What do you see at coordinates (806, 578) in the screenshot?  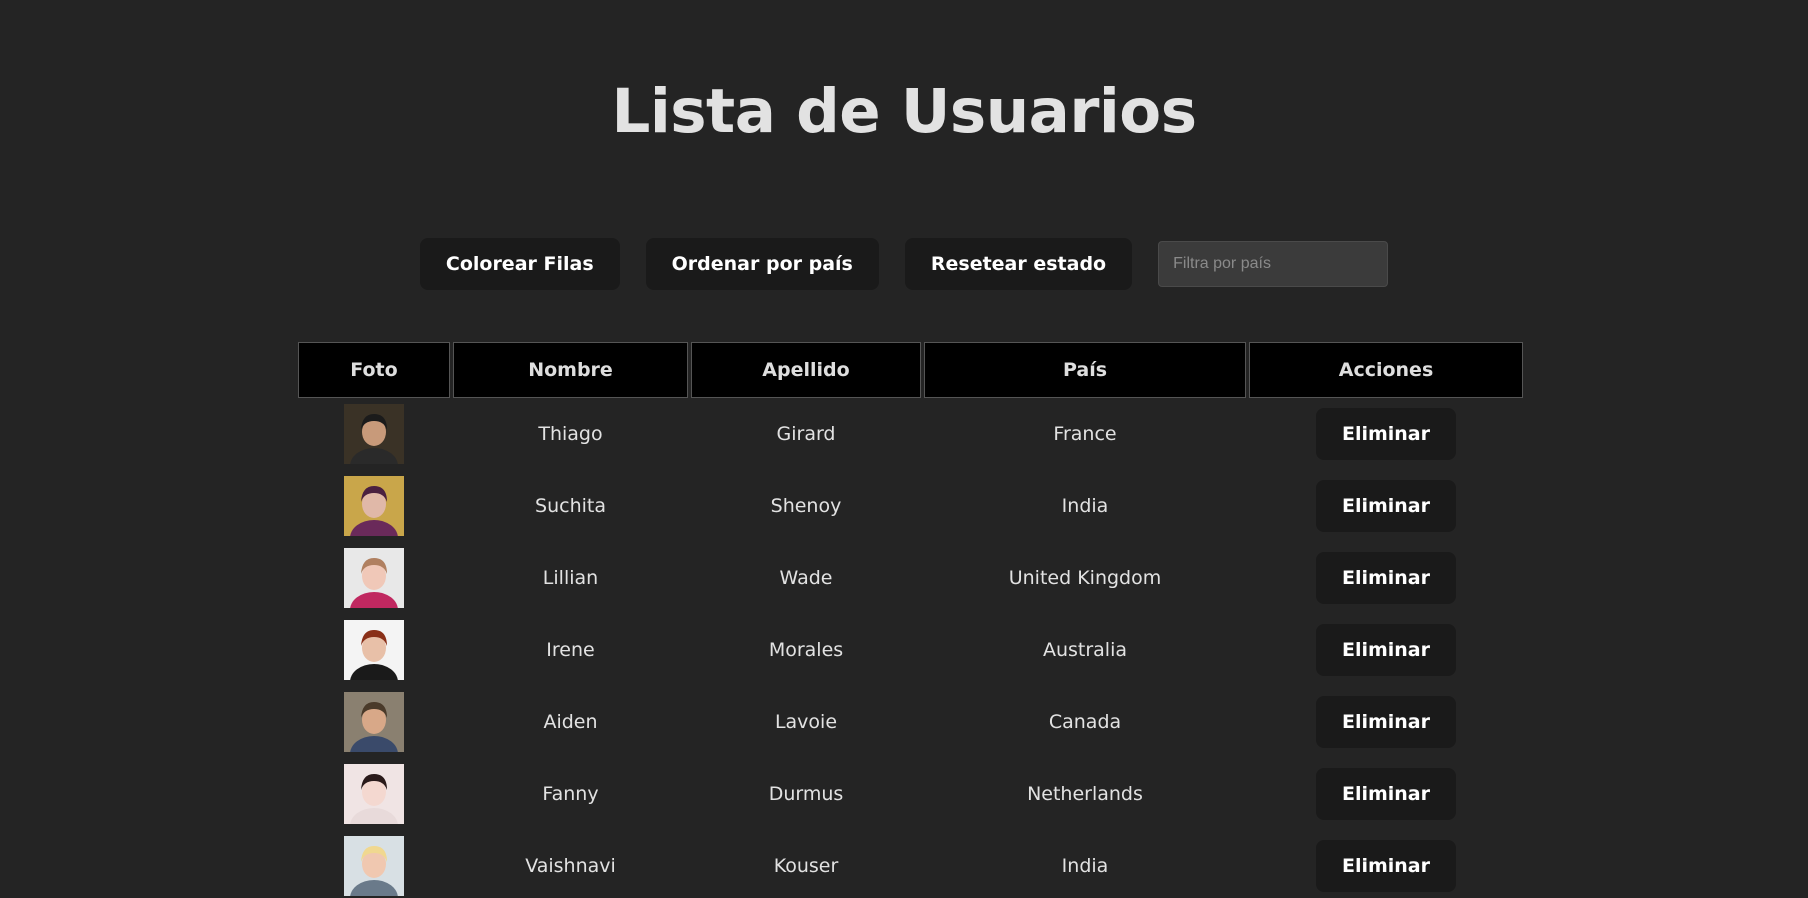 I see `last-name-cell: Wade` at bounding box center [806, 578].